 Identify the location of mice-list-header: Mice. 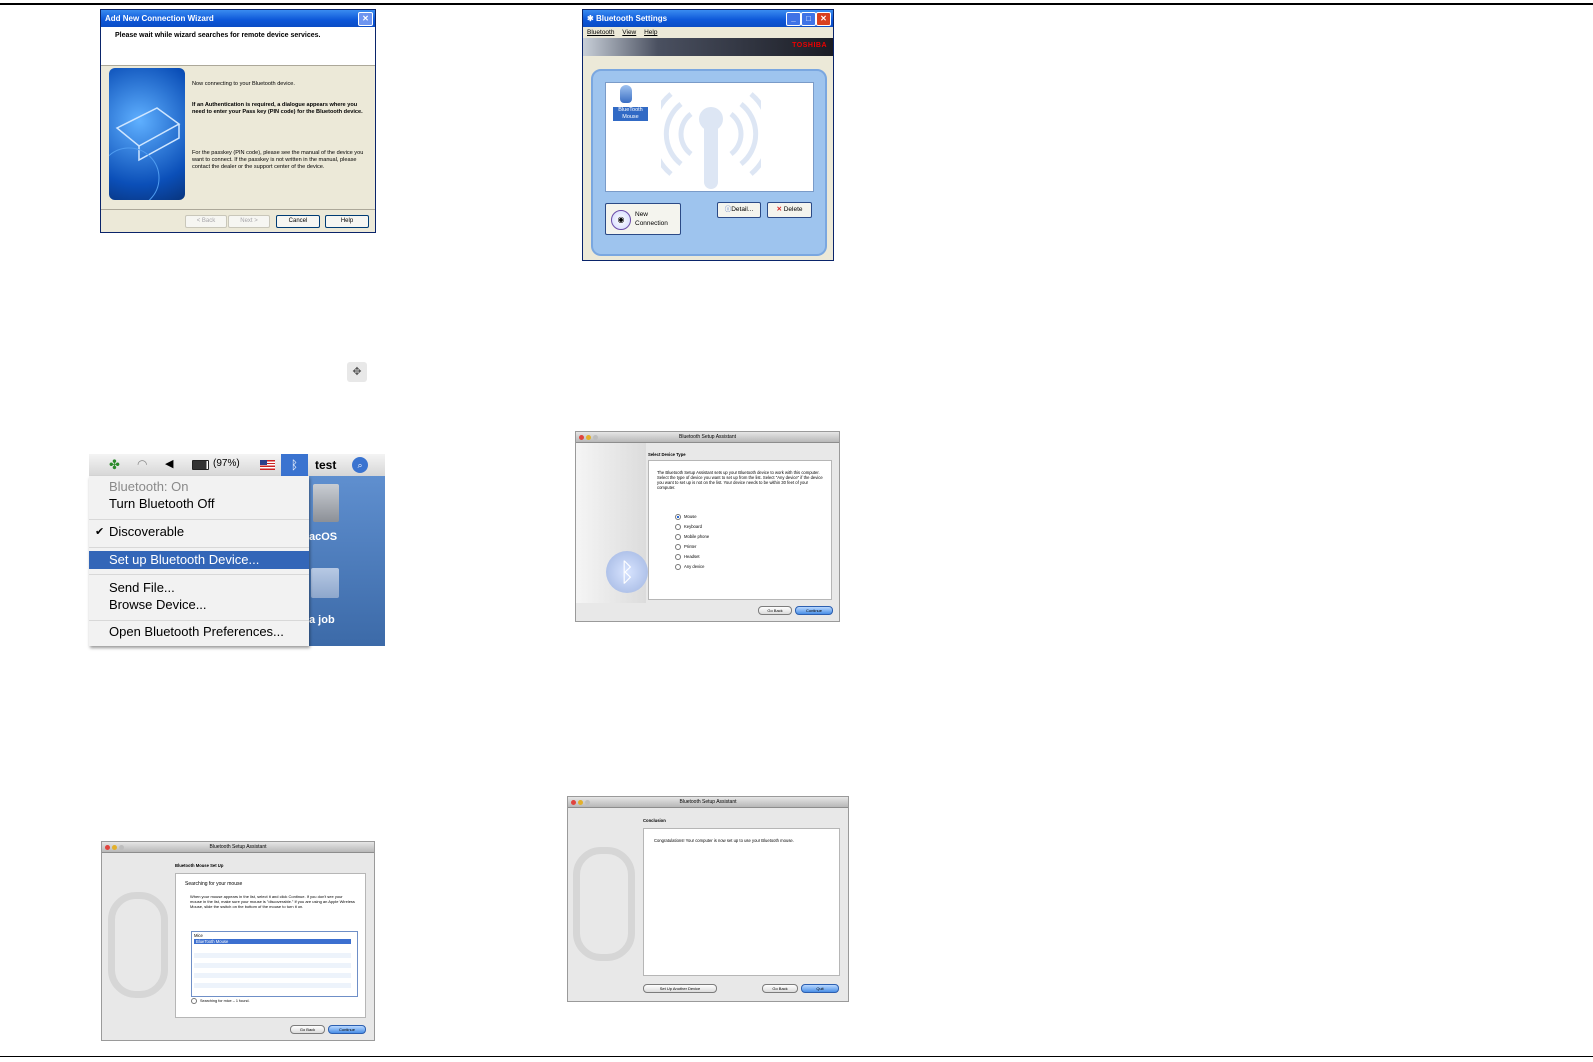
(198, 935).